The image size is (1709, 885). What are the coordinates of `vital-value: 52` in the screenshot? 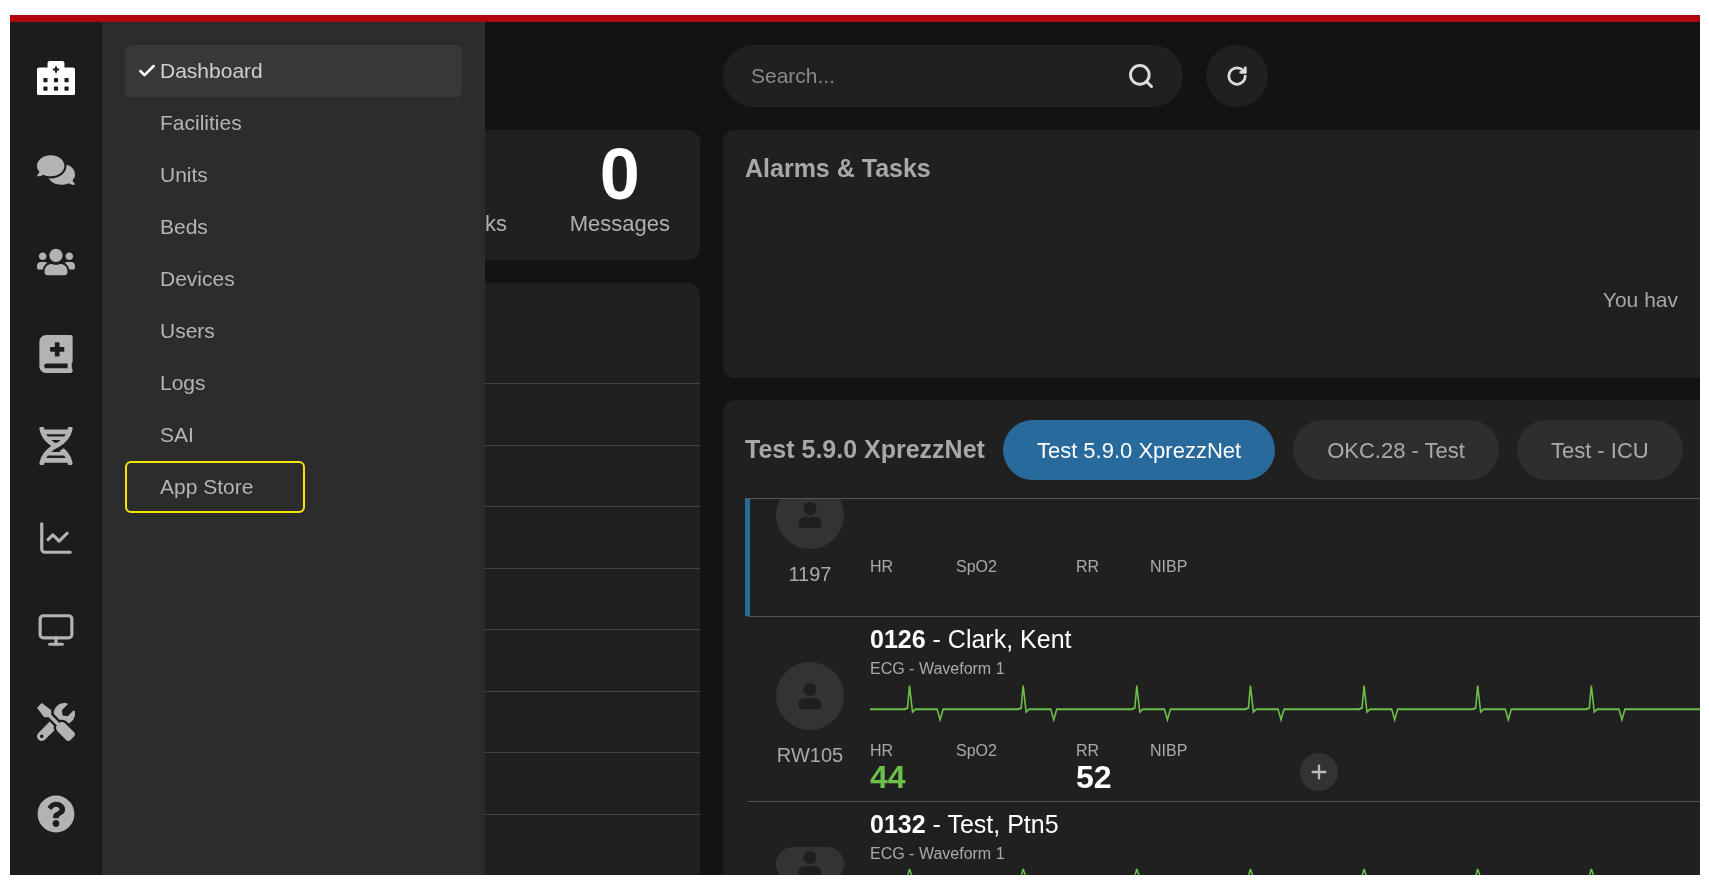 It's located at (1094, 777).